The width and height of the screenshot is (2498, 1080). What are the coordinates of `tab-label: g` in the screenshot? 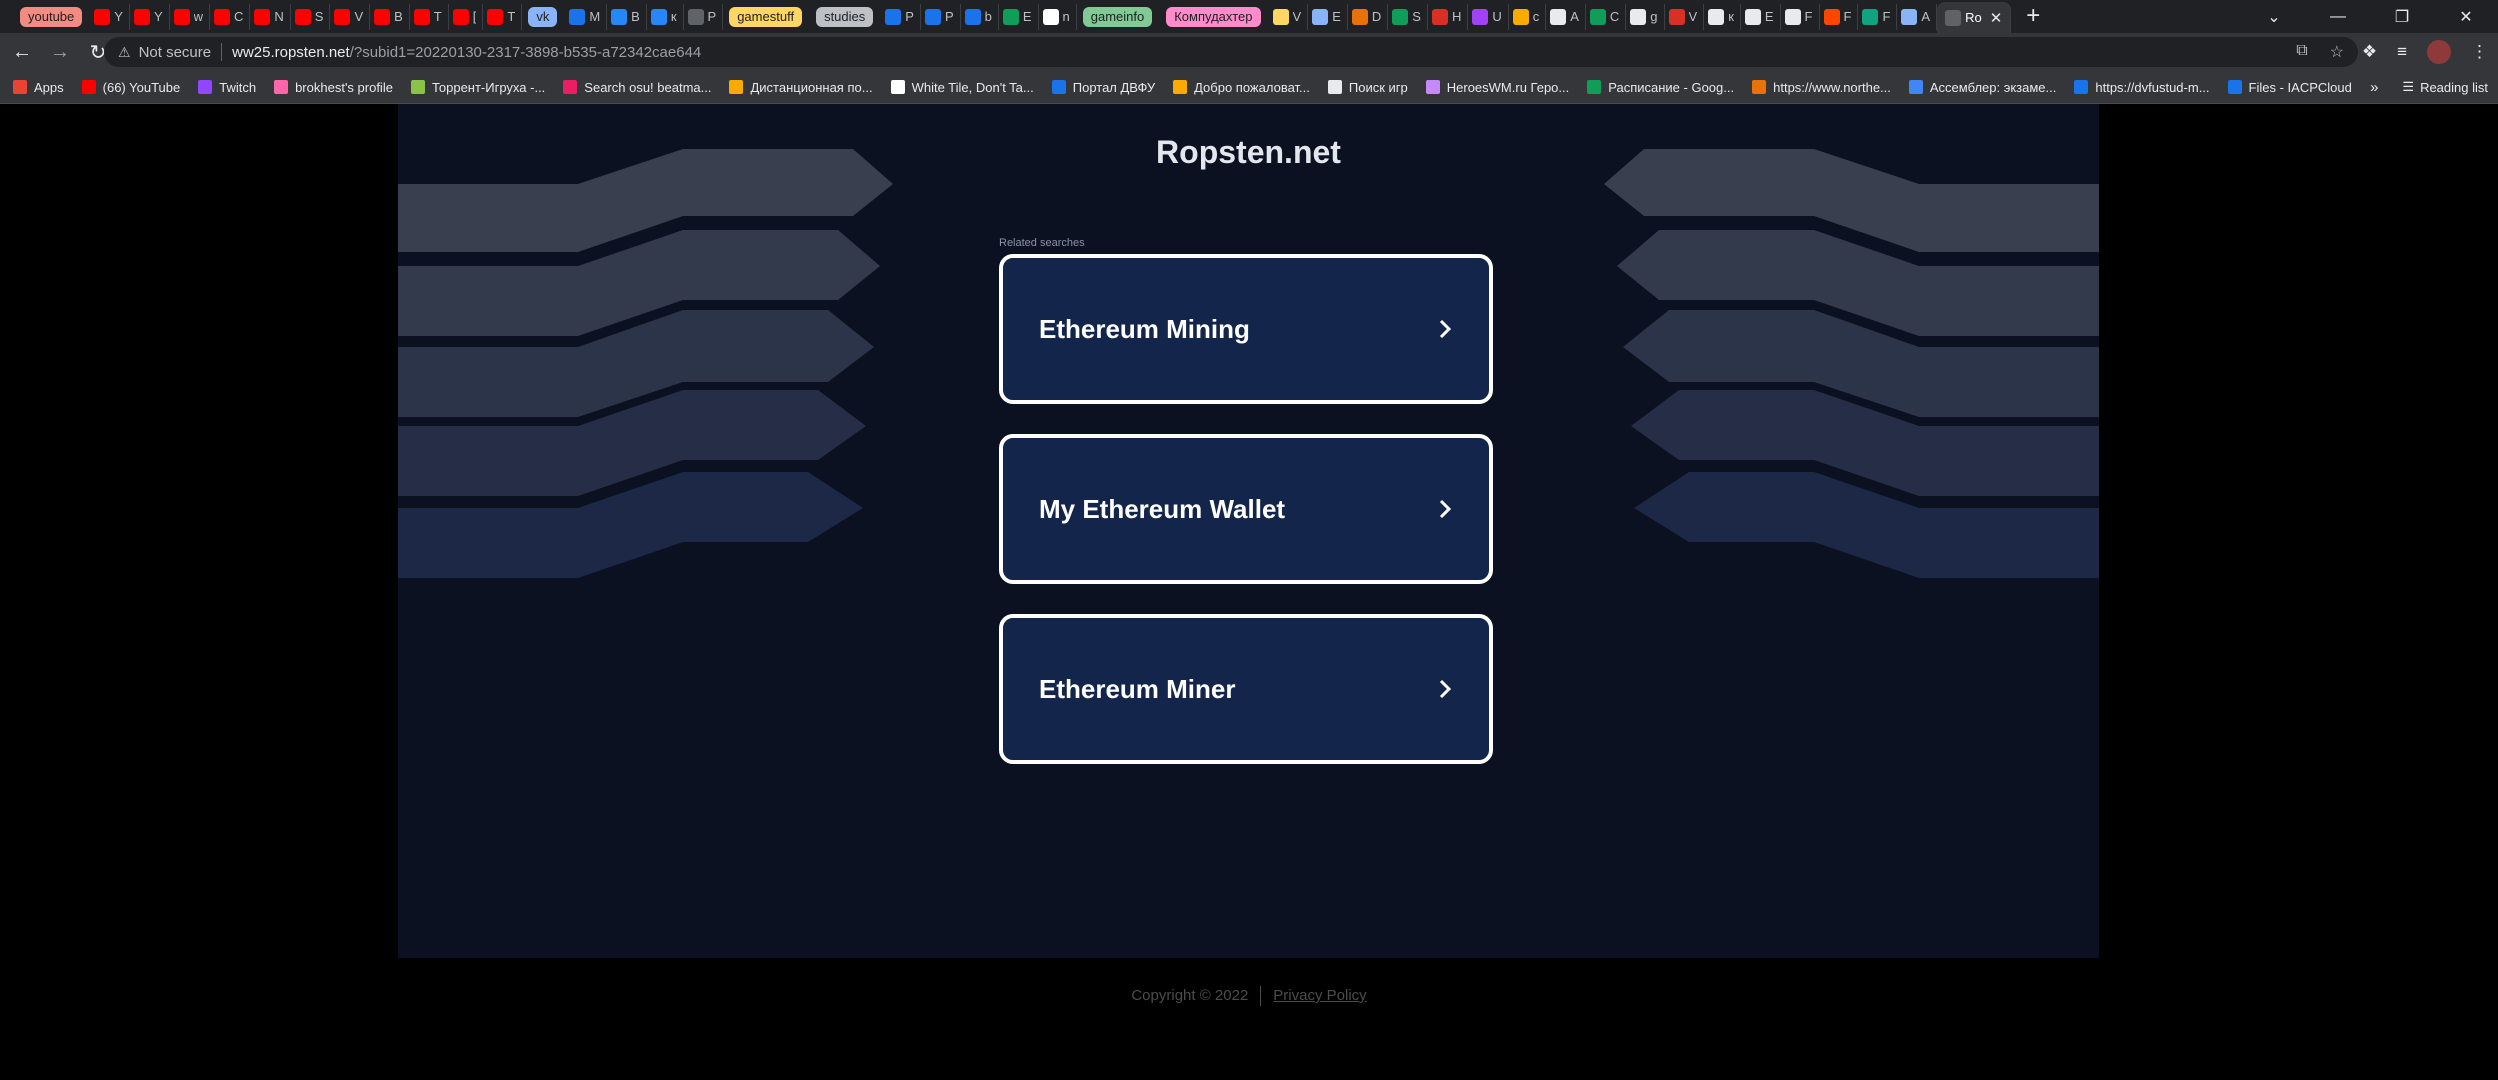 It's located at (1654, 16).